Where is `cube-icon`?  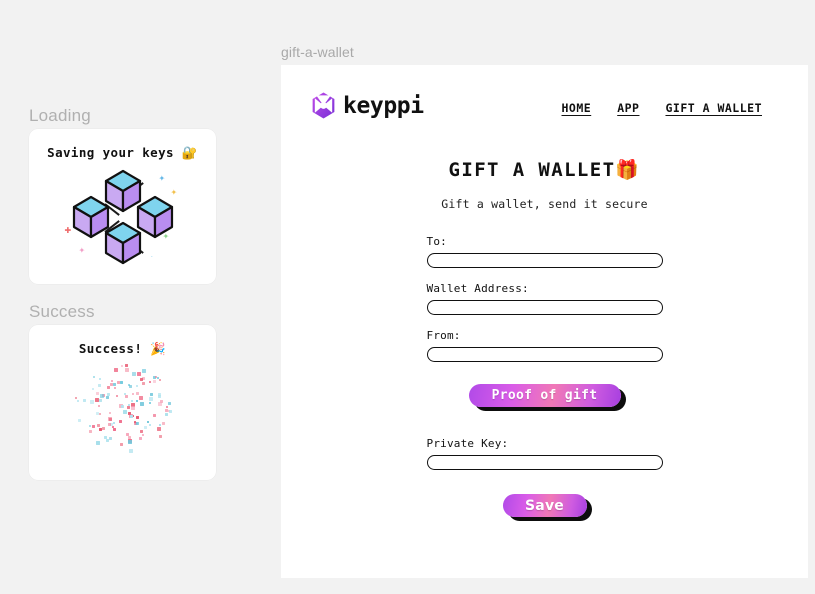 cube-icon is located at coordinates (123, 243).